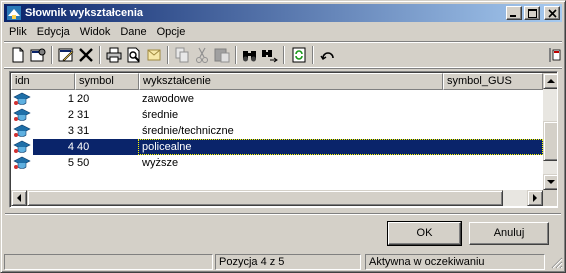 The image size is (566, 273). What do you see at coordinates (95, 32) in the screenshot?
I see `menu-widok: Widok` at bounding box center [95, 32].